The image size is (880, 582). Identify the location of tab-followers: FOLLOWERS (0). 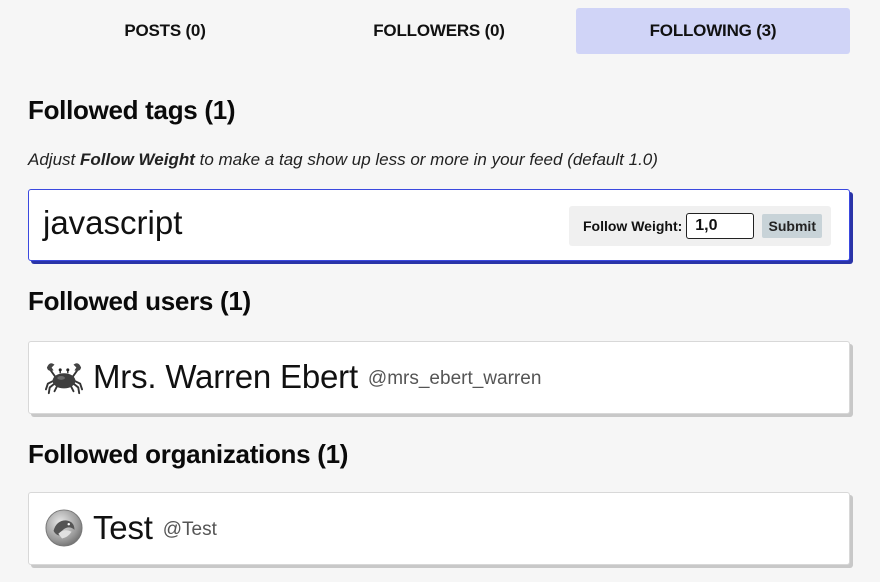
(439, 31).